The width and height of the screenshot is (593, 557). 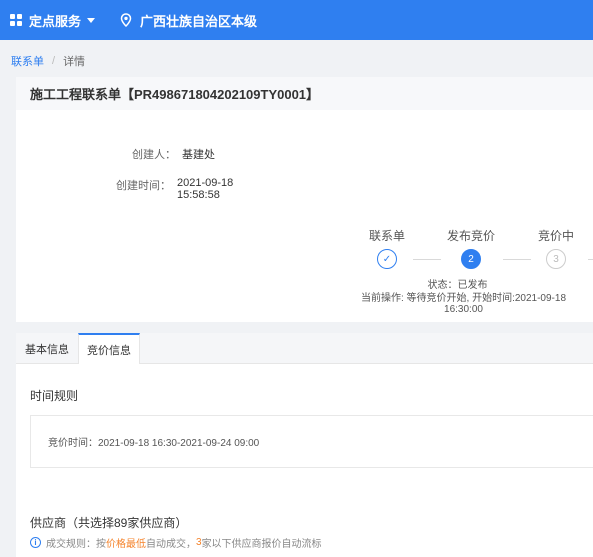 What do you see at coordinates (311, 441) in the screenshot?
I see `time-rules-box: 竞价时间：2021-09-18 16:30-2021-09-24 09:00` at bounding box center [311, 441].